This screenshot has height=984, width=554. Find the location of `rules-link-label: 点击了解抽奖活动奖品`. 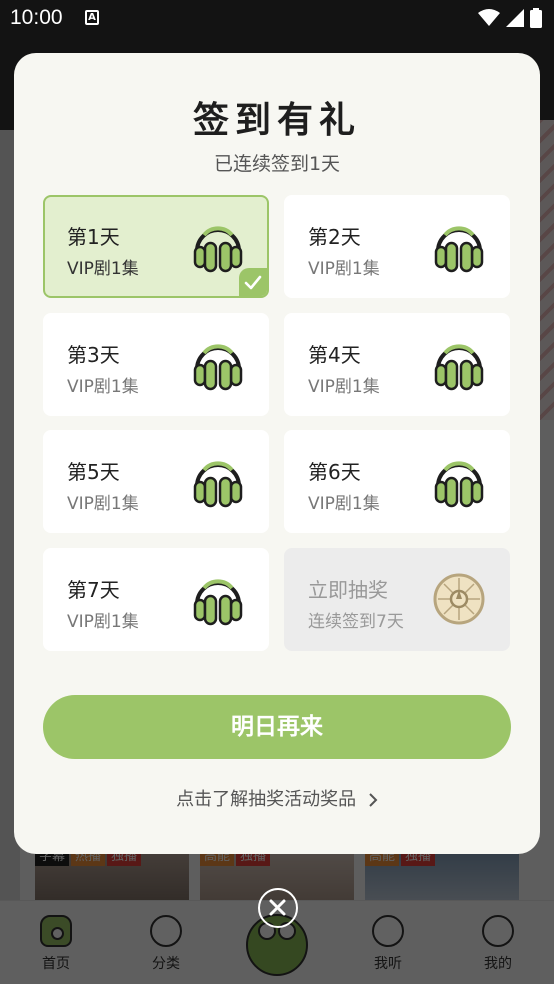

rules-link-label: 点击了解抽奖活动奖品 is located at coordinates (266, 799).